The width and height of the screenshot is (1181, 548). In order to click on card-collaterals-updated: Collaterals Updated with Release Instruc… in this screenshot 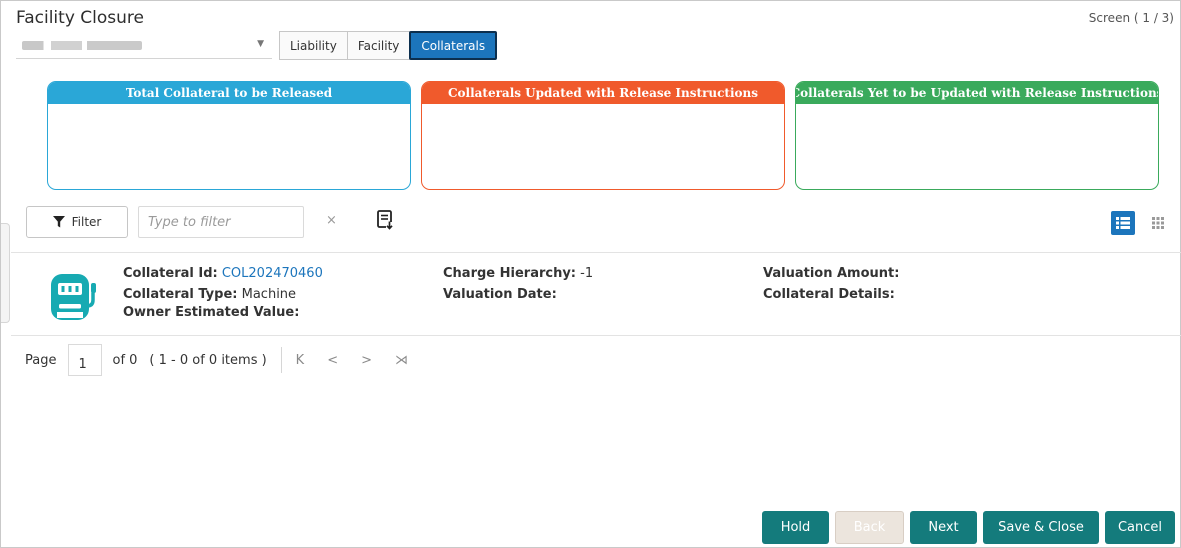, I will do `click(603, 135)`.